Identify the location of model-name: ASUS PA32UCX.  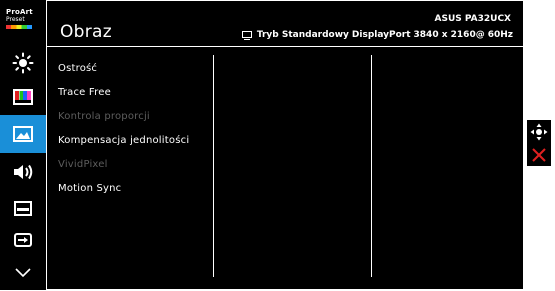
(472, 19).